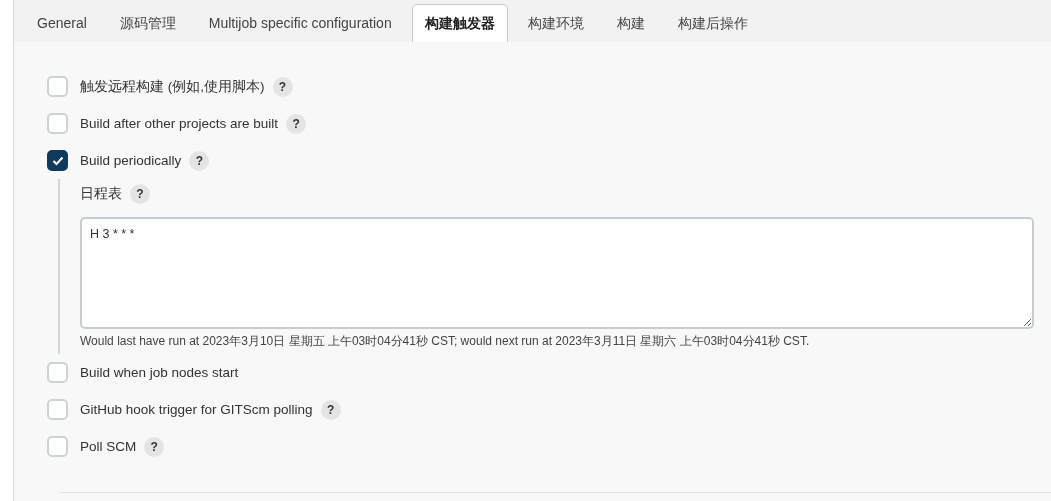 The width and height of the screenshot is (1051, 501). Describe the element at coordinates (159, 372) in the screenshot. I see `checkbox-label: Build when job nodes start` at that location.